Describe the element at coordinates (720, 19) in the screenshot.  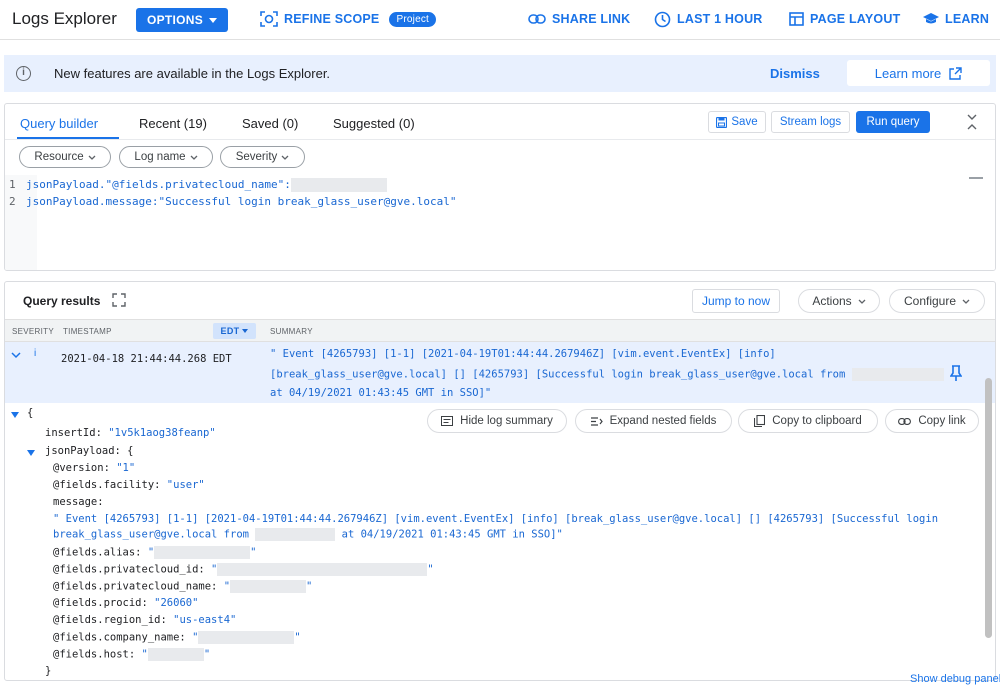
I see `time-range-label: LAST 1 HOUR` at that location.